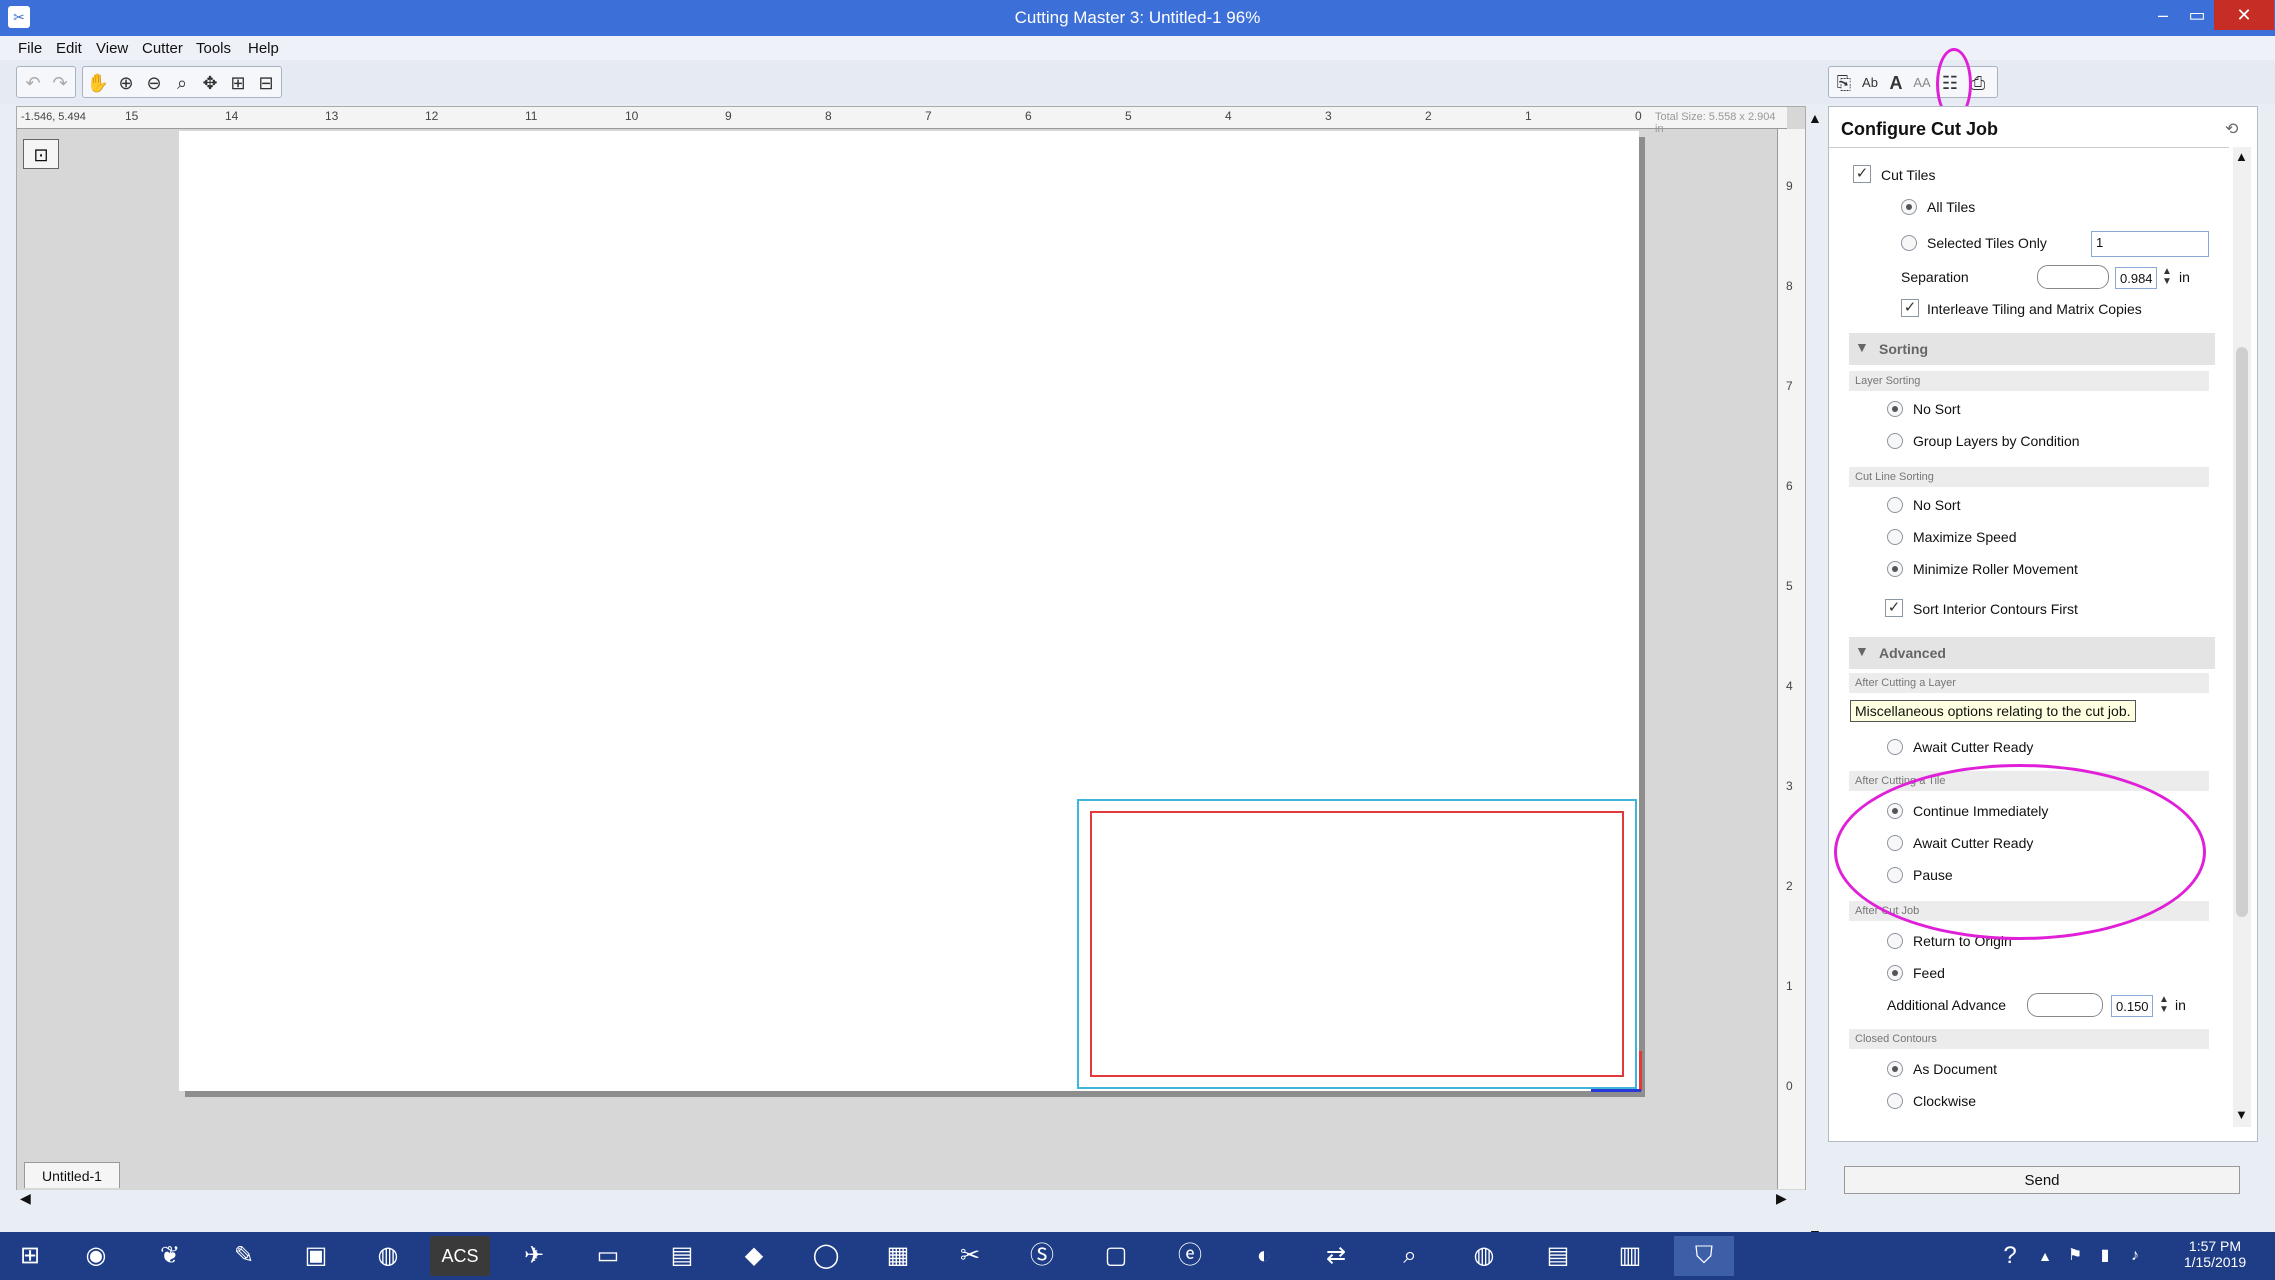 Image resolution: width=2275 pixels, height=1280 pixels. I want to click on window-icon: ▢, so click(1116, 1256).